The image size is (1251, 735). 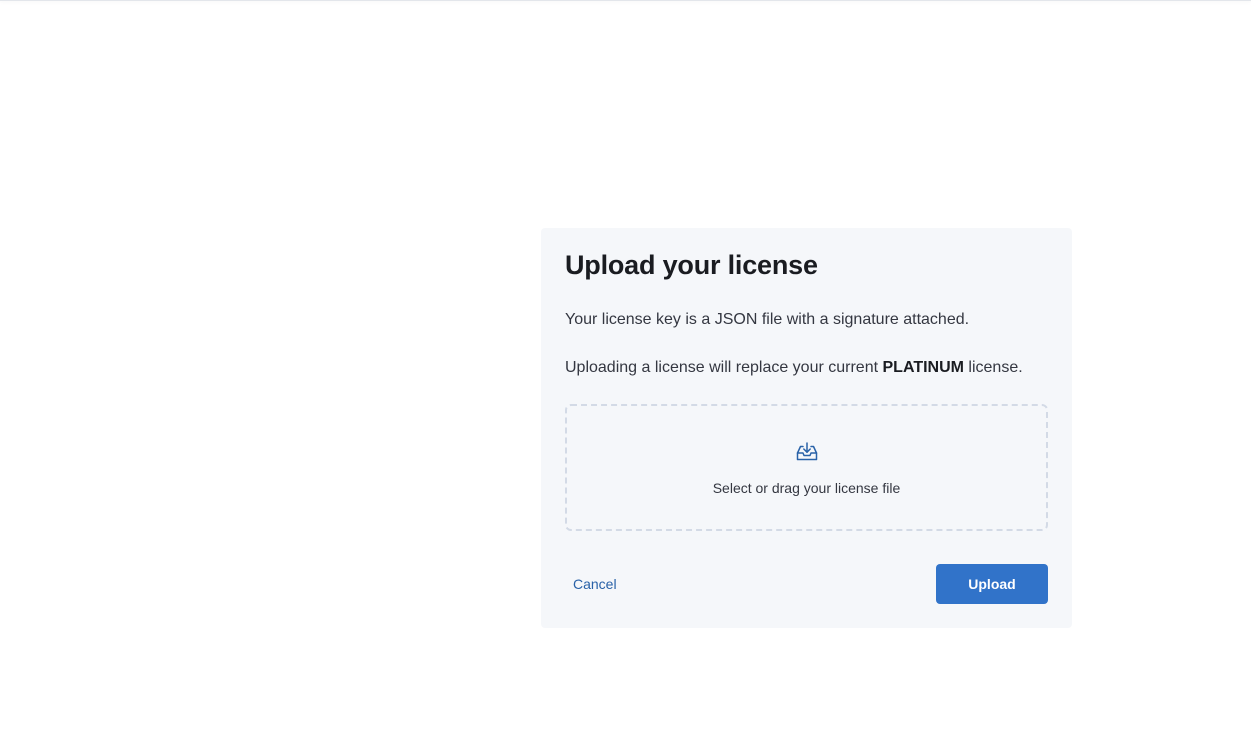 I want to click on notice-suffix: license., so click(x=993, y=367).